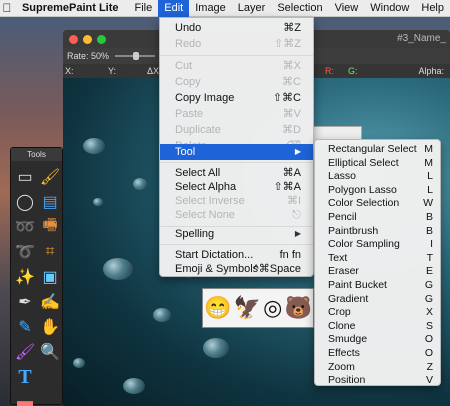 This screenshot has height=406, width=450. What do you see at coordinates (101, 39) in the screenshot?
I see `zoom-window-icon` at bounding box center [101, 39].